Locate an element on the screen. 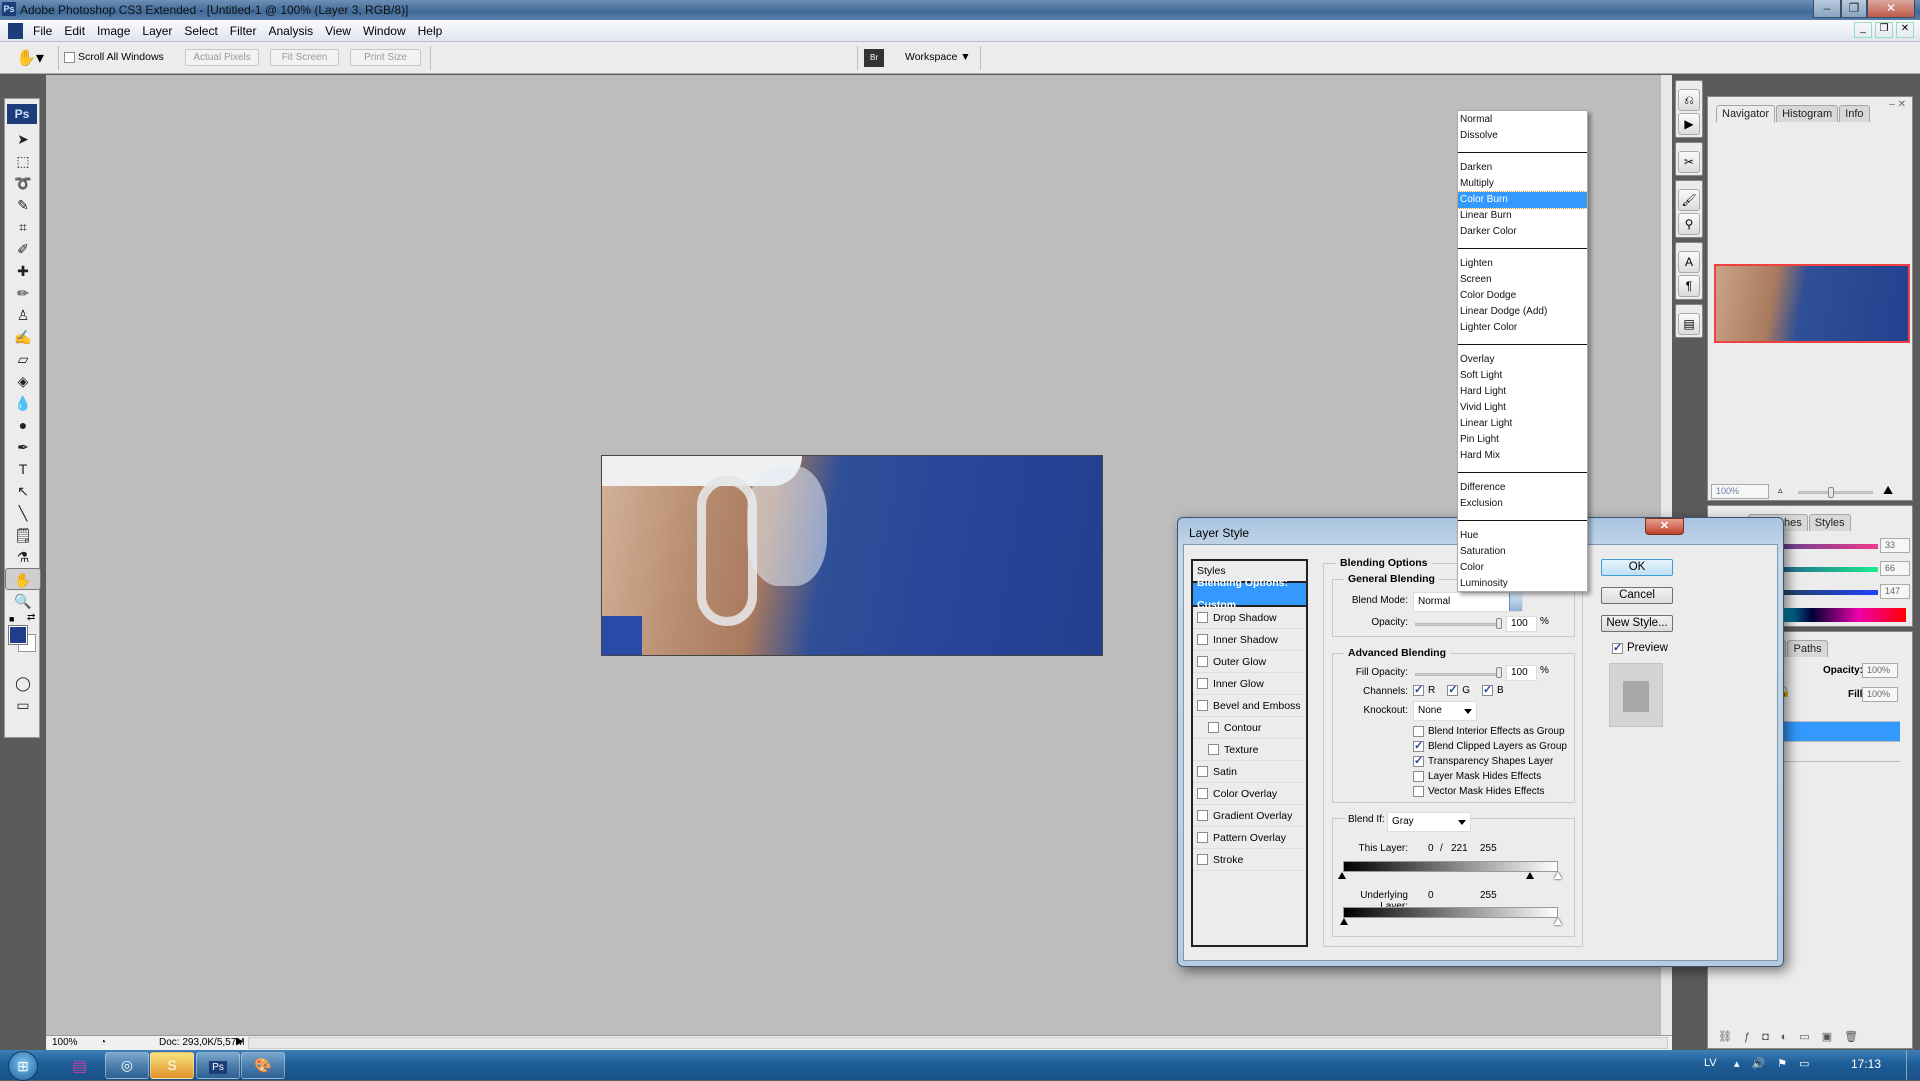 This screenshot has width=1920, height=1081. menu-file: File is located at coordinates (42, 31).